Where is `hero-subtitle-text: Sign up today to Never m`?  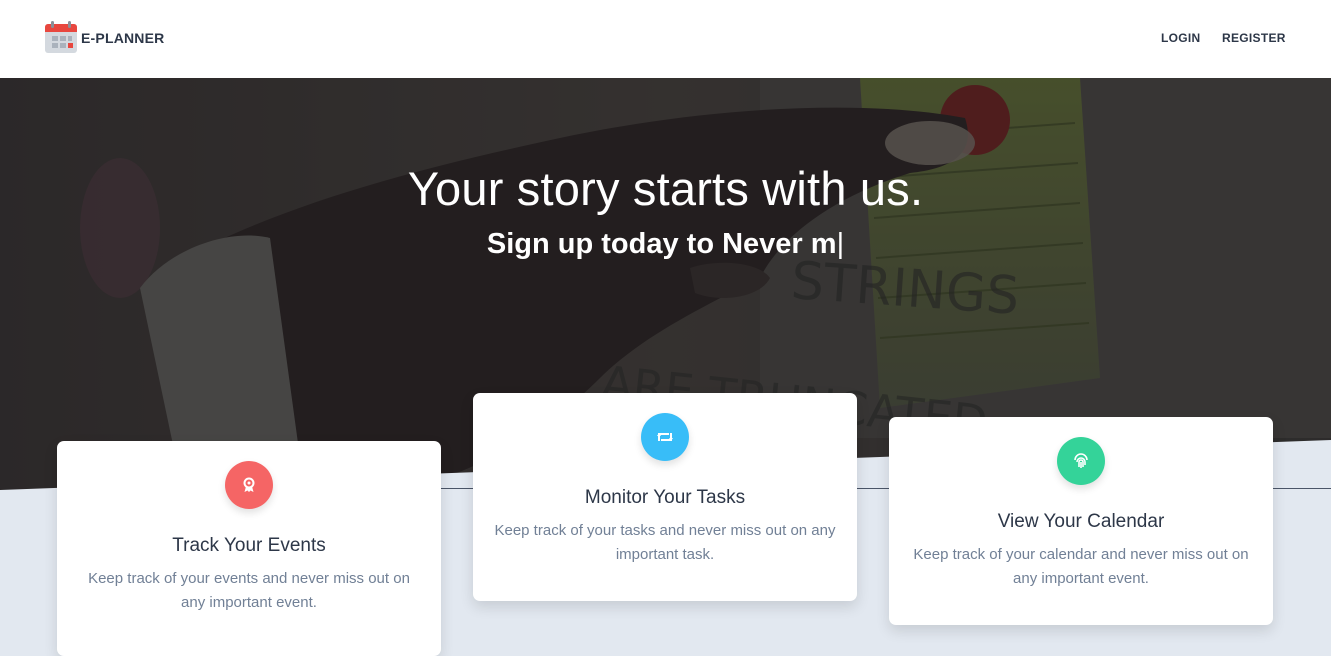 hero-subtitle-text: Sign up today to Never m is located at coordinates (661, 244).